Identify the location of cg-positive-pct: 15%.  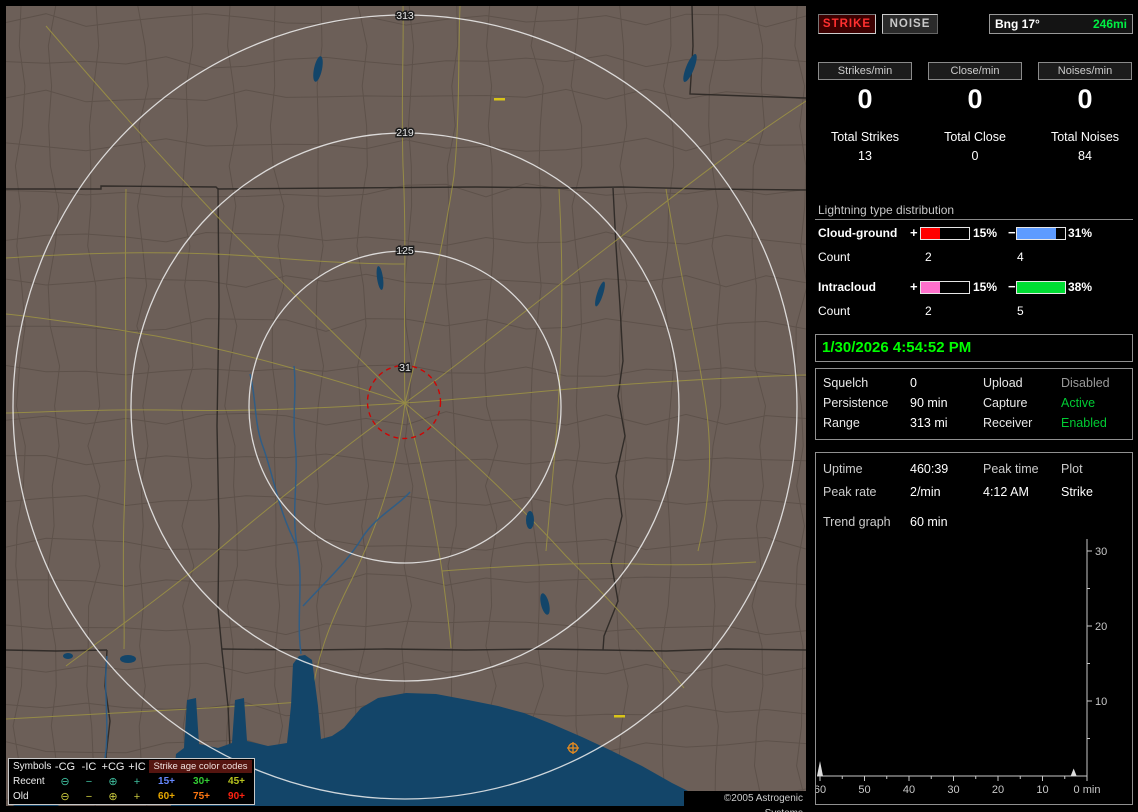
(985, 233).